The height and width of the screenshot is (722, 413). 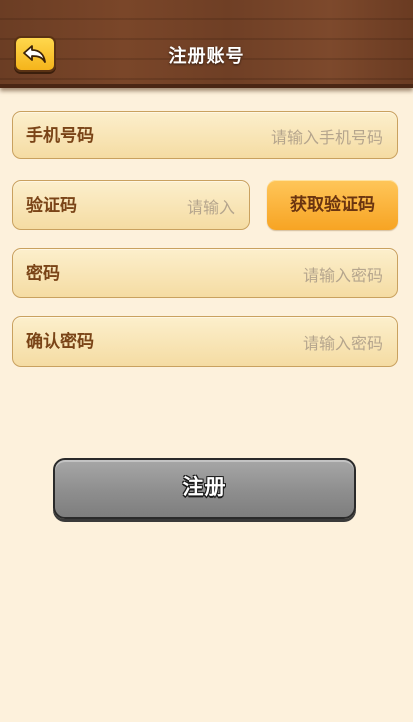 What do you see at coordinates (43, 274) in the screenshot?
I see `password-label: 密码` at bounding box center [43, 274].